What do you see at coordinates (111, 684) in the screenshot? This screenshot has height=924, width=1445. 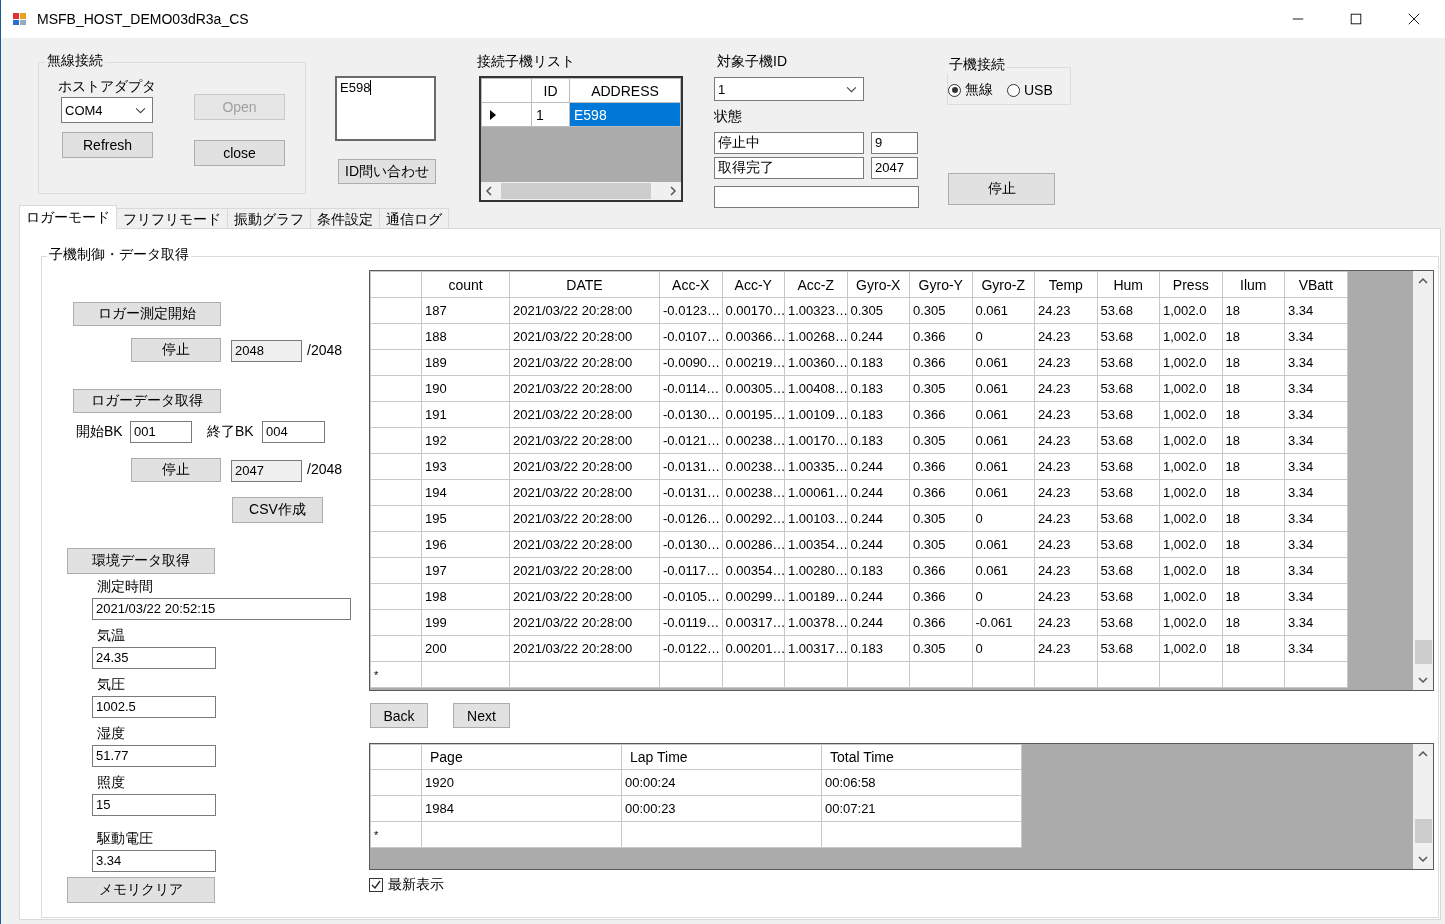 I see `field-label: 気圧` at bounding box center [111, 684].